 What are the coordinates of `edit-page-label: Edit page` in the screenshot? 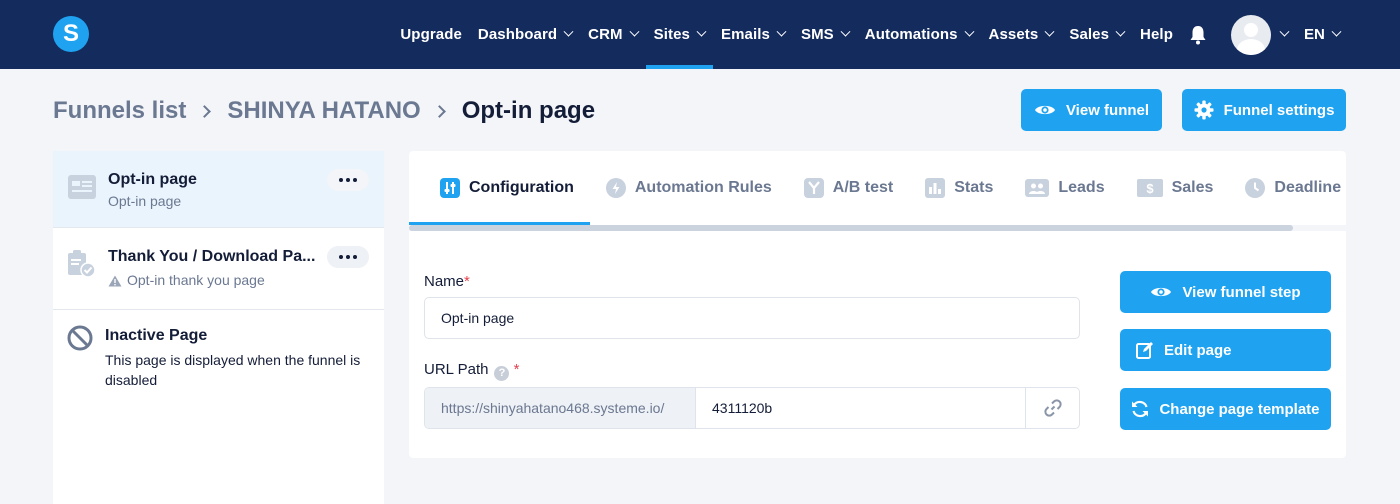 It's located at (1198, 350).